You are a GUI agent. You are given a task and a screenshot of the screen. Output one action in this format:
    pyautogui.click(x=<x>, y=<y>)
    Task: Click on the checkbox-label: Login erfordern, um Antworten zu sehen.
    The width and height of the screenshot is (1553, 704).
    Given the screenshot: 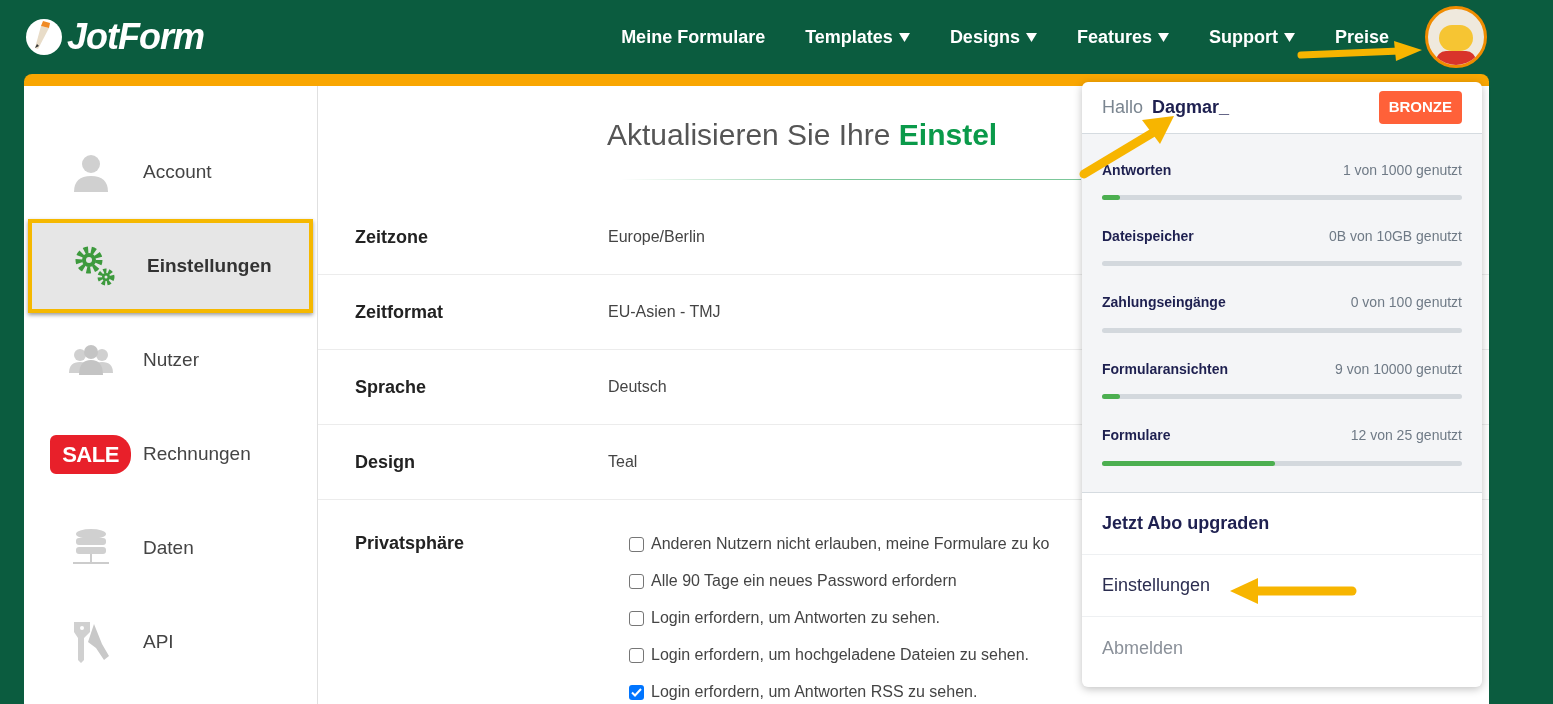 What is the action you would take?
    pyautogui.click(x=796, y=618)
    